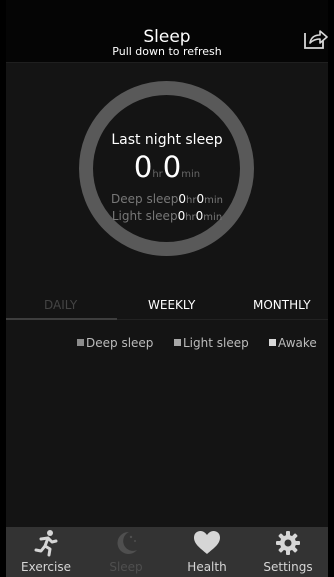  Describe the element at coordinates (191, 174) in the screenshot. I see `total-minutes-unit: min` at that location.